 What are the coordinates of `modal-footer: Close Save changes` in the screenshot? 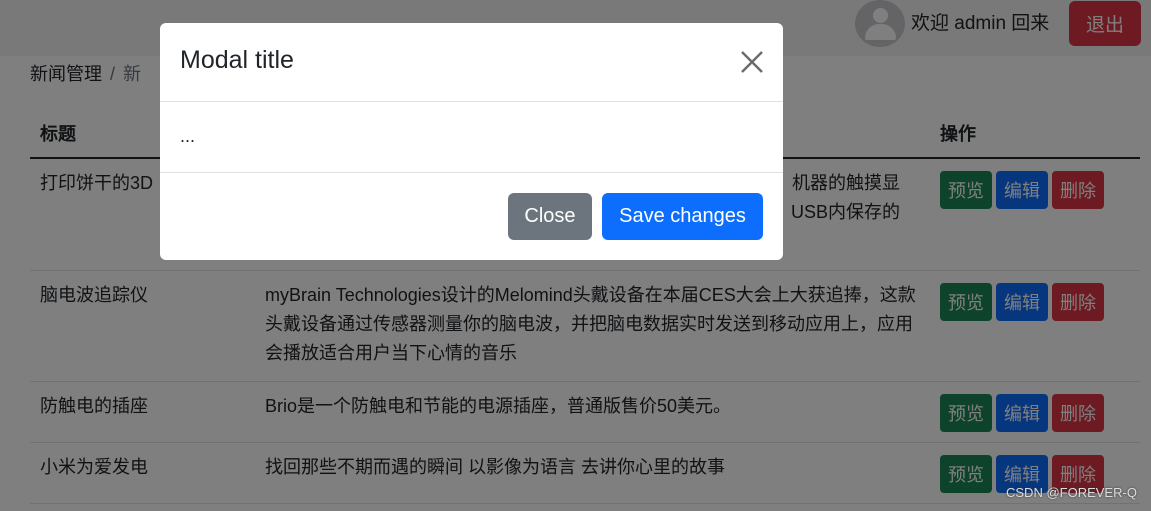 It's located at (471, 216).